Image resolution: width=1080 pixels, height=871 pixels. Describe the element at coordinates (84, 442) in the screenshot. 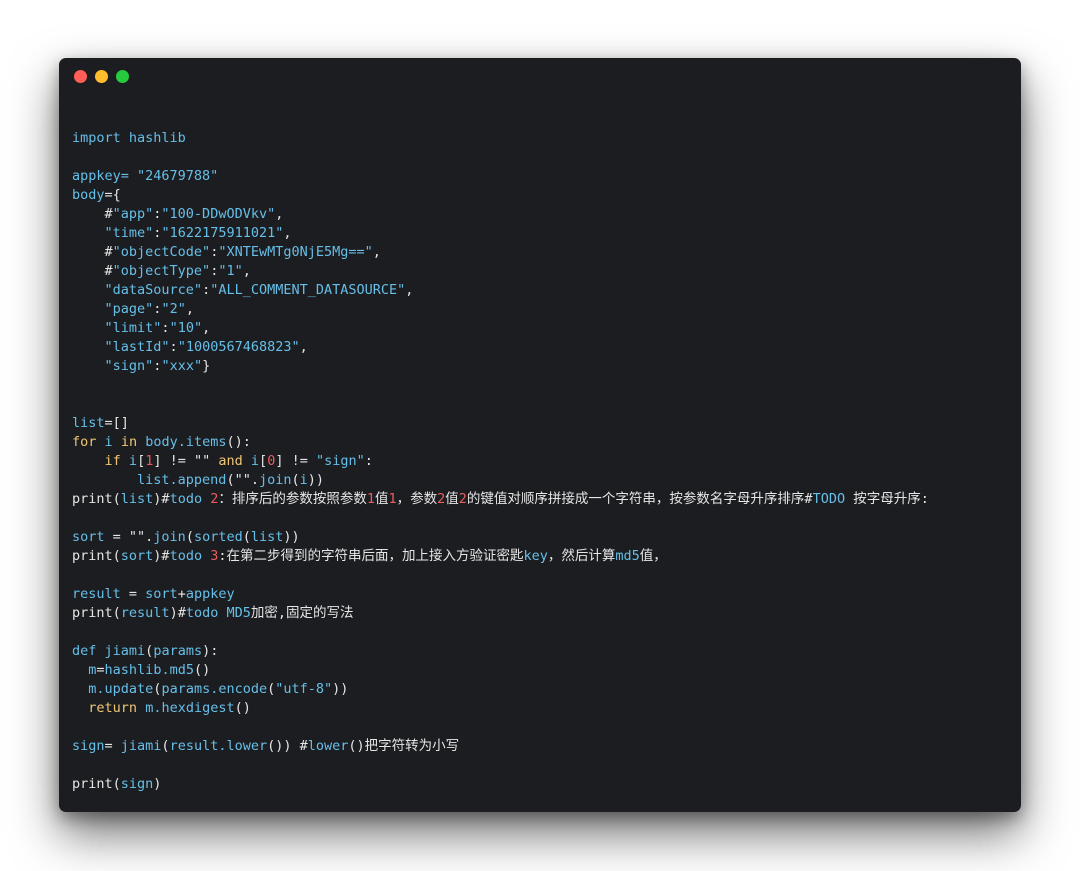

I see `code-token: for` at that location.